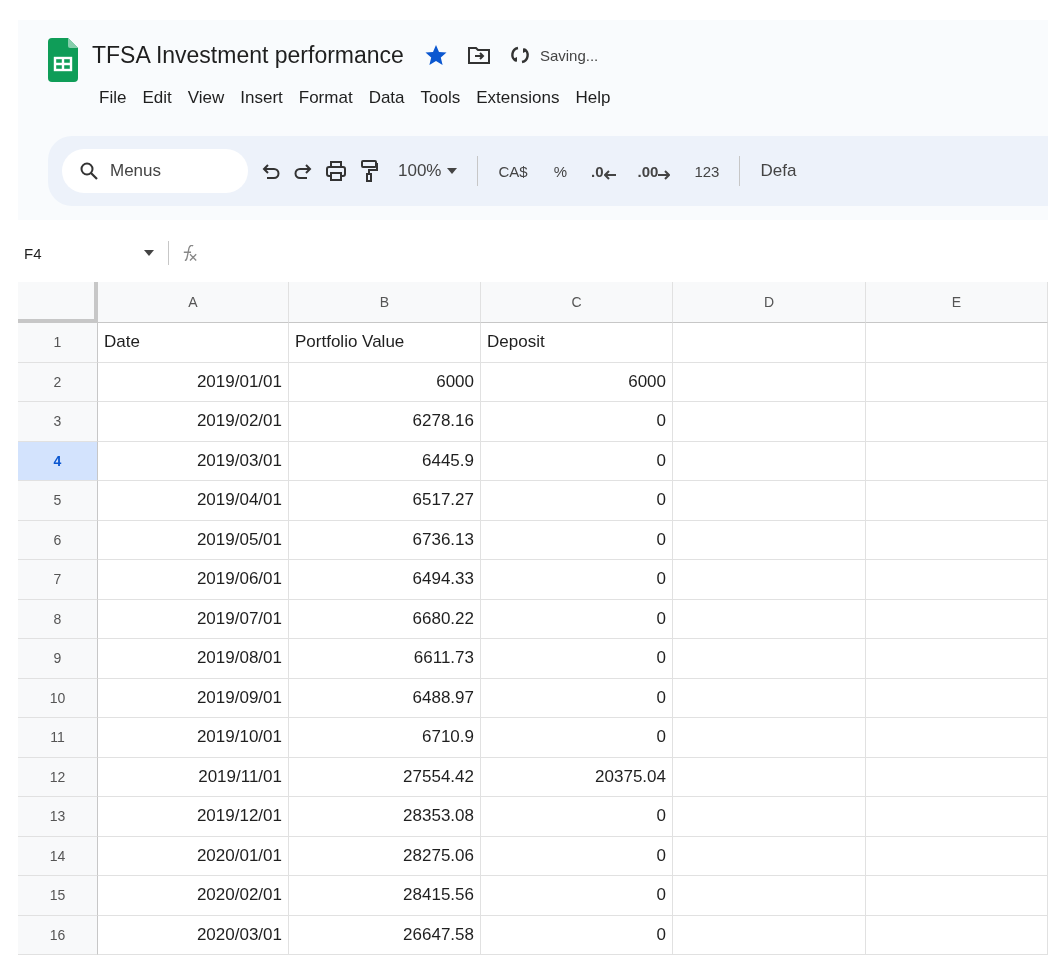 Image resolution: width=1048 pixels, height=958 pixels. I want to click on table-cell: 2019/05/01, so click(193, 540).